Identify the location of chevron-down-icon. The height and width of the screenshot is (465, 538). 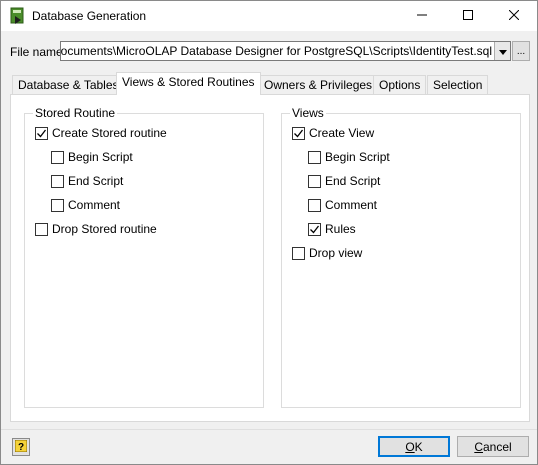
(502, 51).